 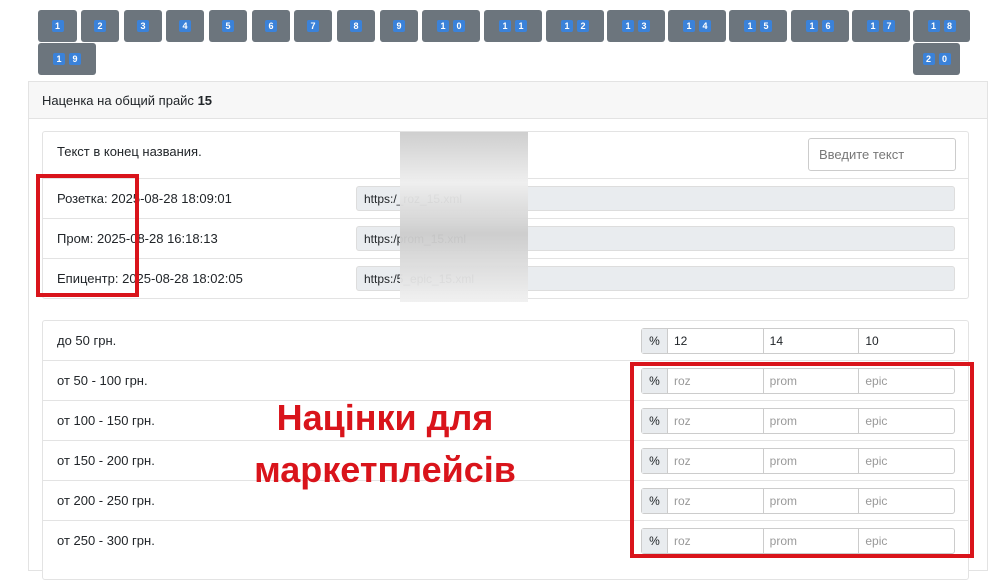 What do you see at coordinates (464, 217) in the screenshot?
I see `redacted-area` at bounding box center [464, 217].